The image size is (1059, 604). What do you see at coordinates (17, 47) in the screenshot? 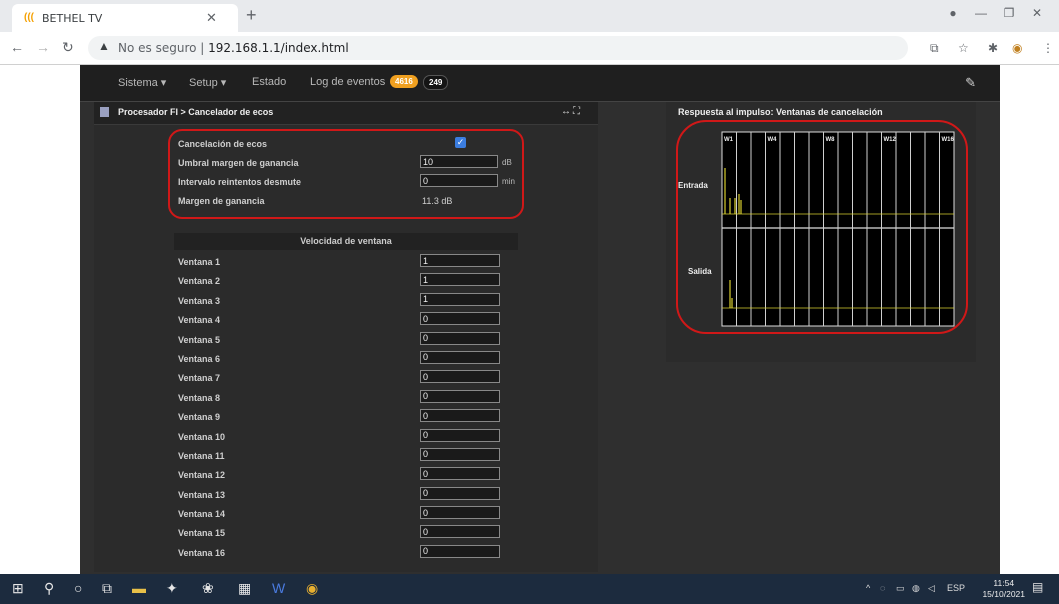
I see `back-arrow-icon: ←` at bounding box center [17, 47].